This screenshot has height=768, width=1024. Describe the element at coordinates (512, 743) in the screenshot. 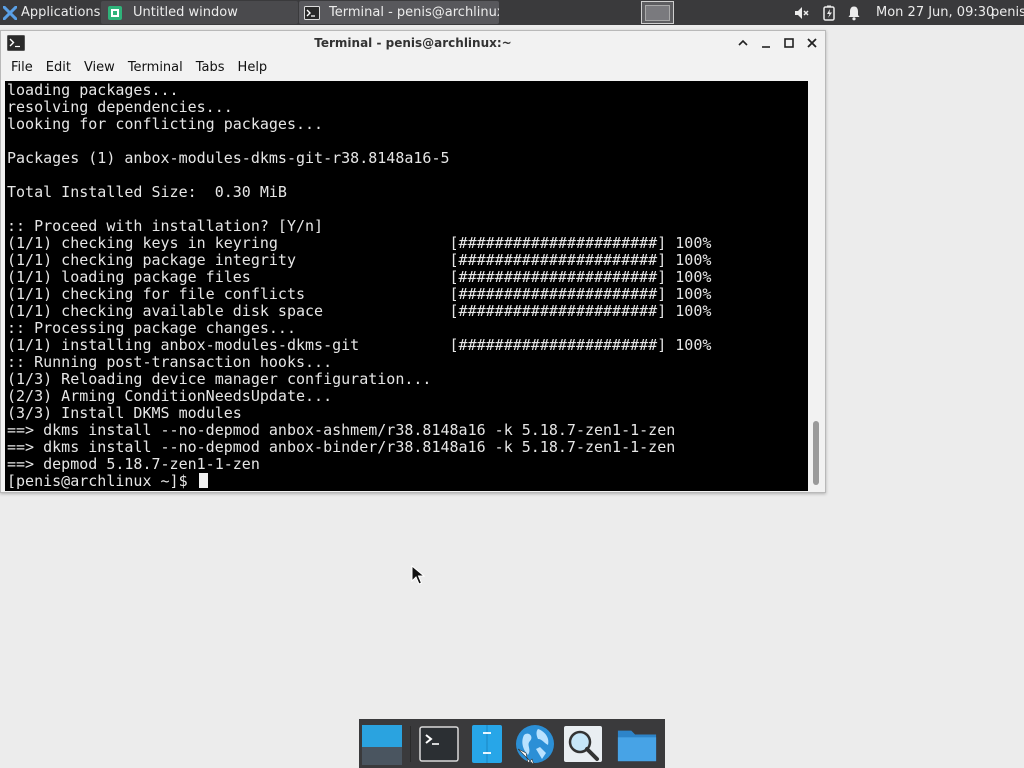

I see `bottom-dock` at that location.